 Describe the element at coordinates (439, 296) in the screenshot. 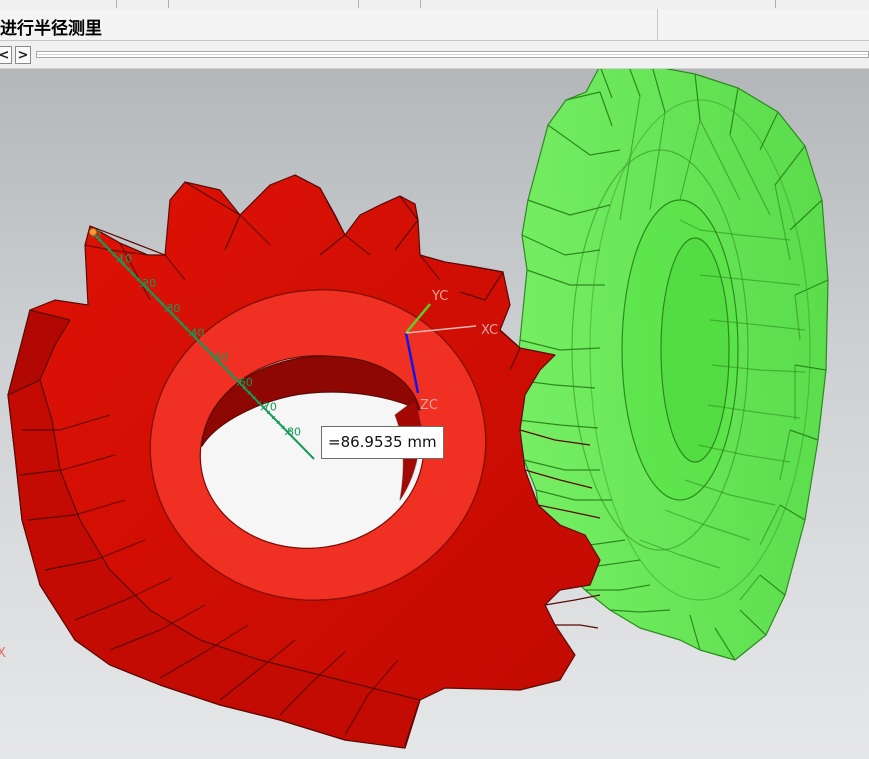

I see `yc-axis-label: YC` at that location.